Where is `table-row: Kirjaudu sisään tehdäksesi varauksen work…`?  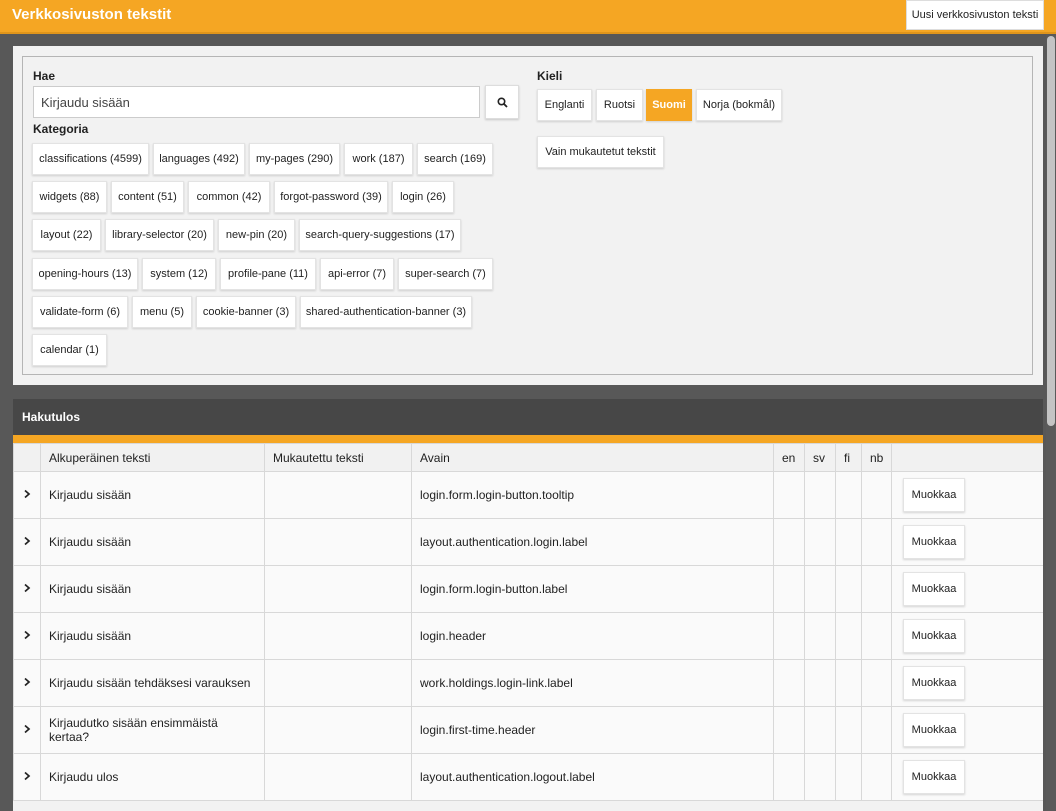 table-row: Kirjaudu sisään tehdäksesi varauksen work… is located at coordinates (528, 683).